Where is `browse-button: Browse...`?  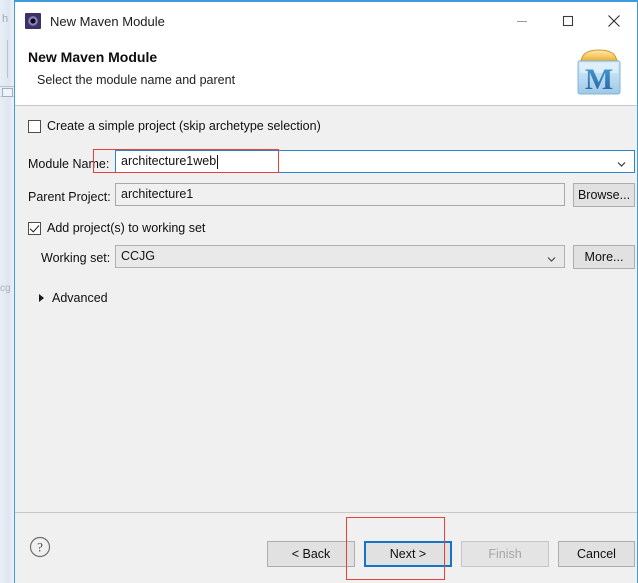
browse-button: Browse... is located at coordinates (604, 195).